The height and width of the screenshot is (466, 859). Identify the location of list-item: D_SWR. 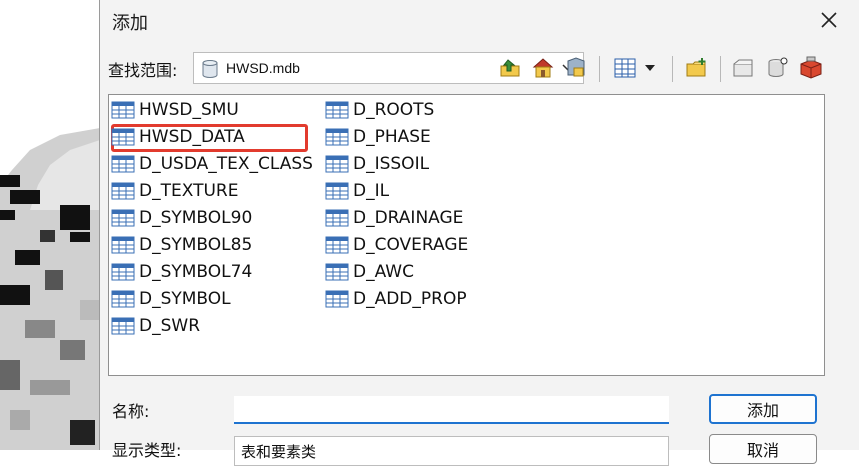
(155, 326).